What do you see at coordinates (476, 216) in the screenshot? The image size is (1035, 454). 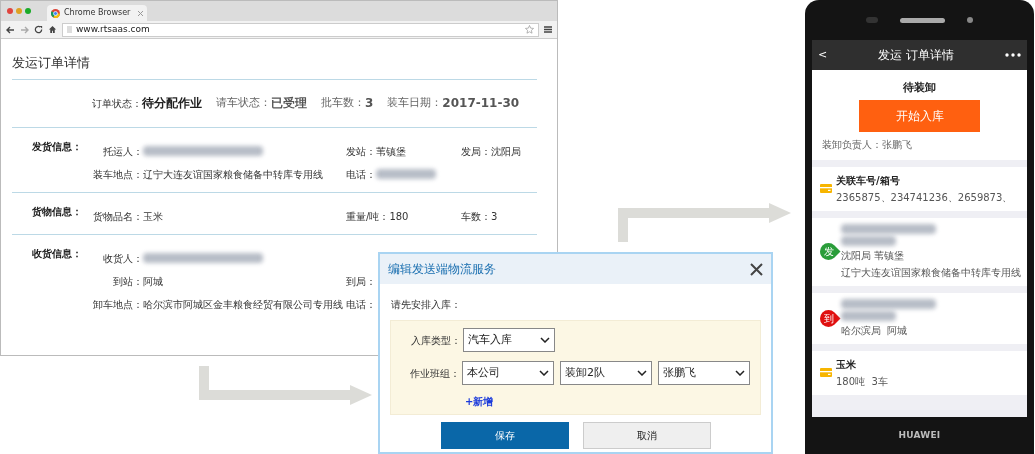 I see `field-label: 车数：` at bounding box center [476, 216].